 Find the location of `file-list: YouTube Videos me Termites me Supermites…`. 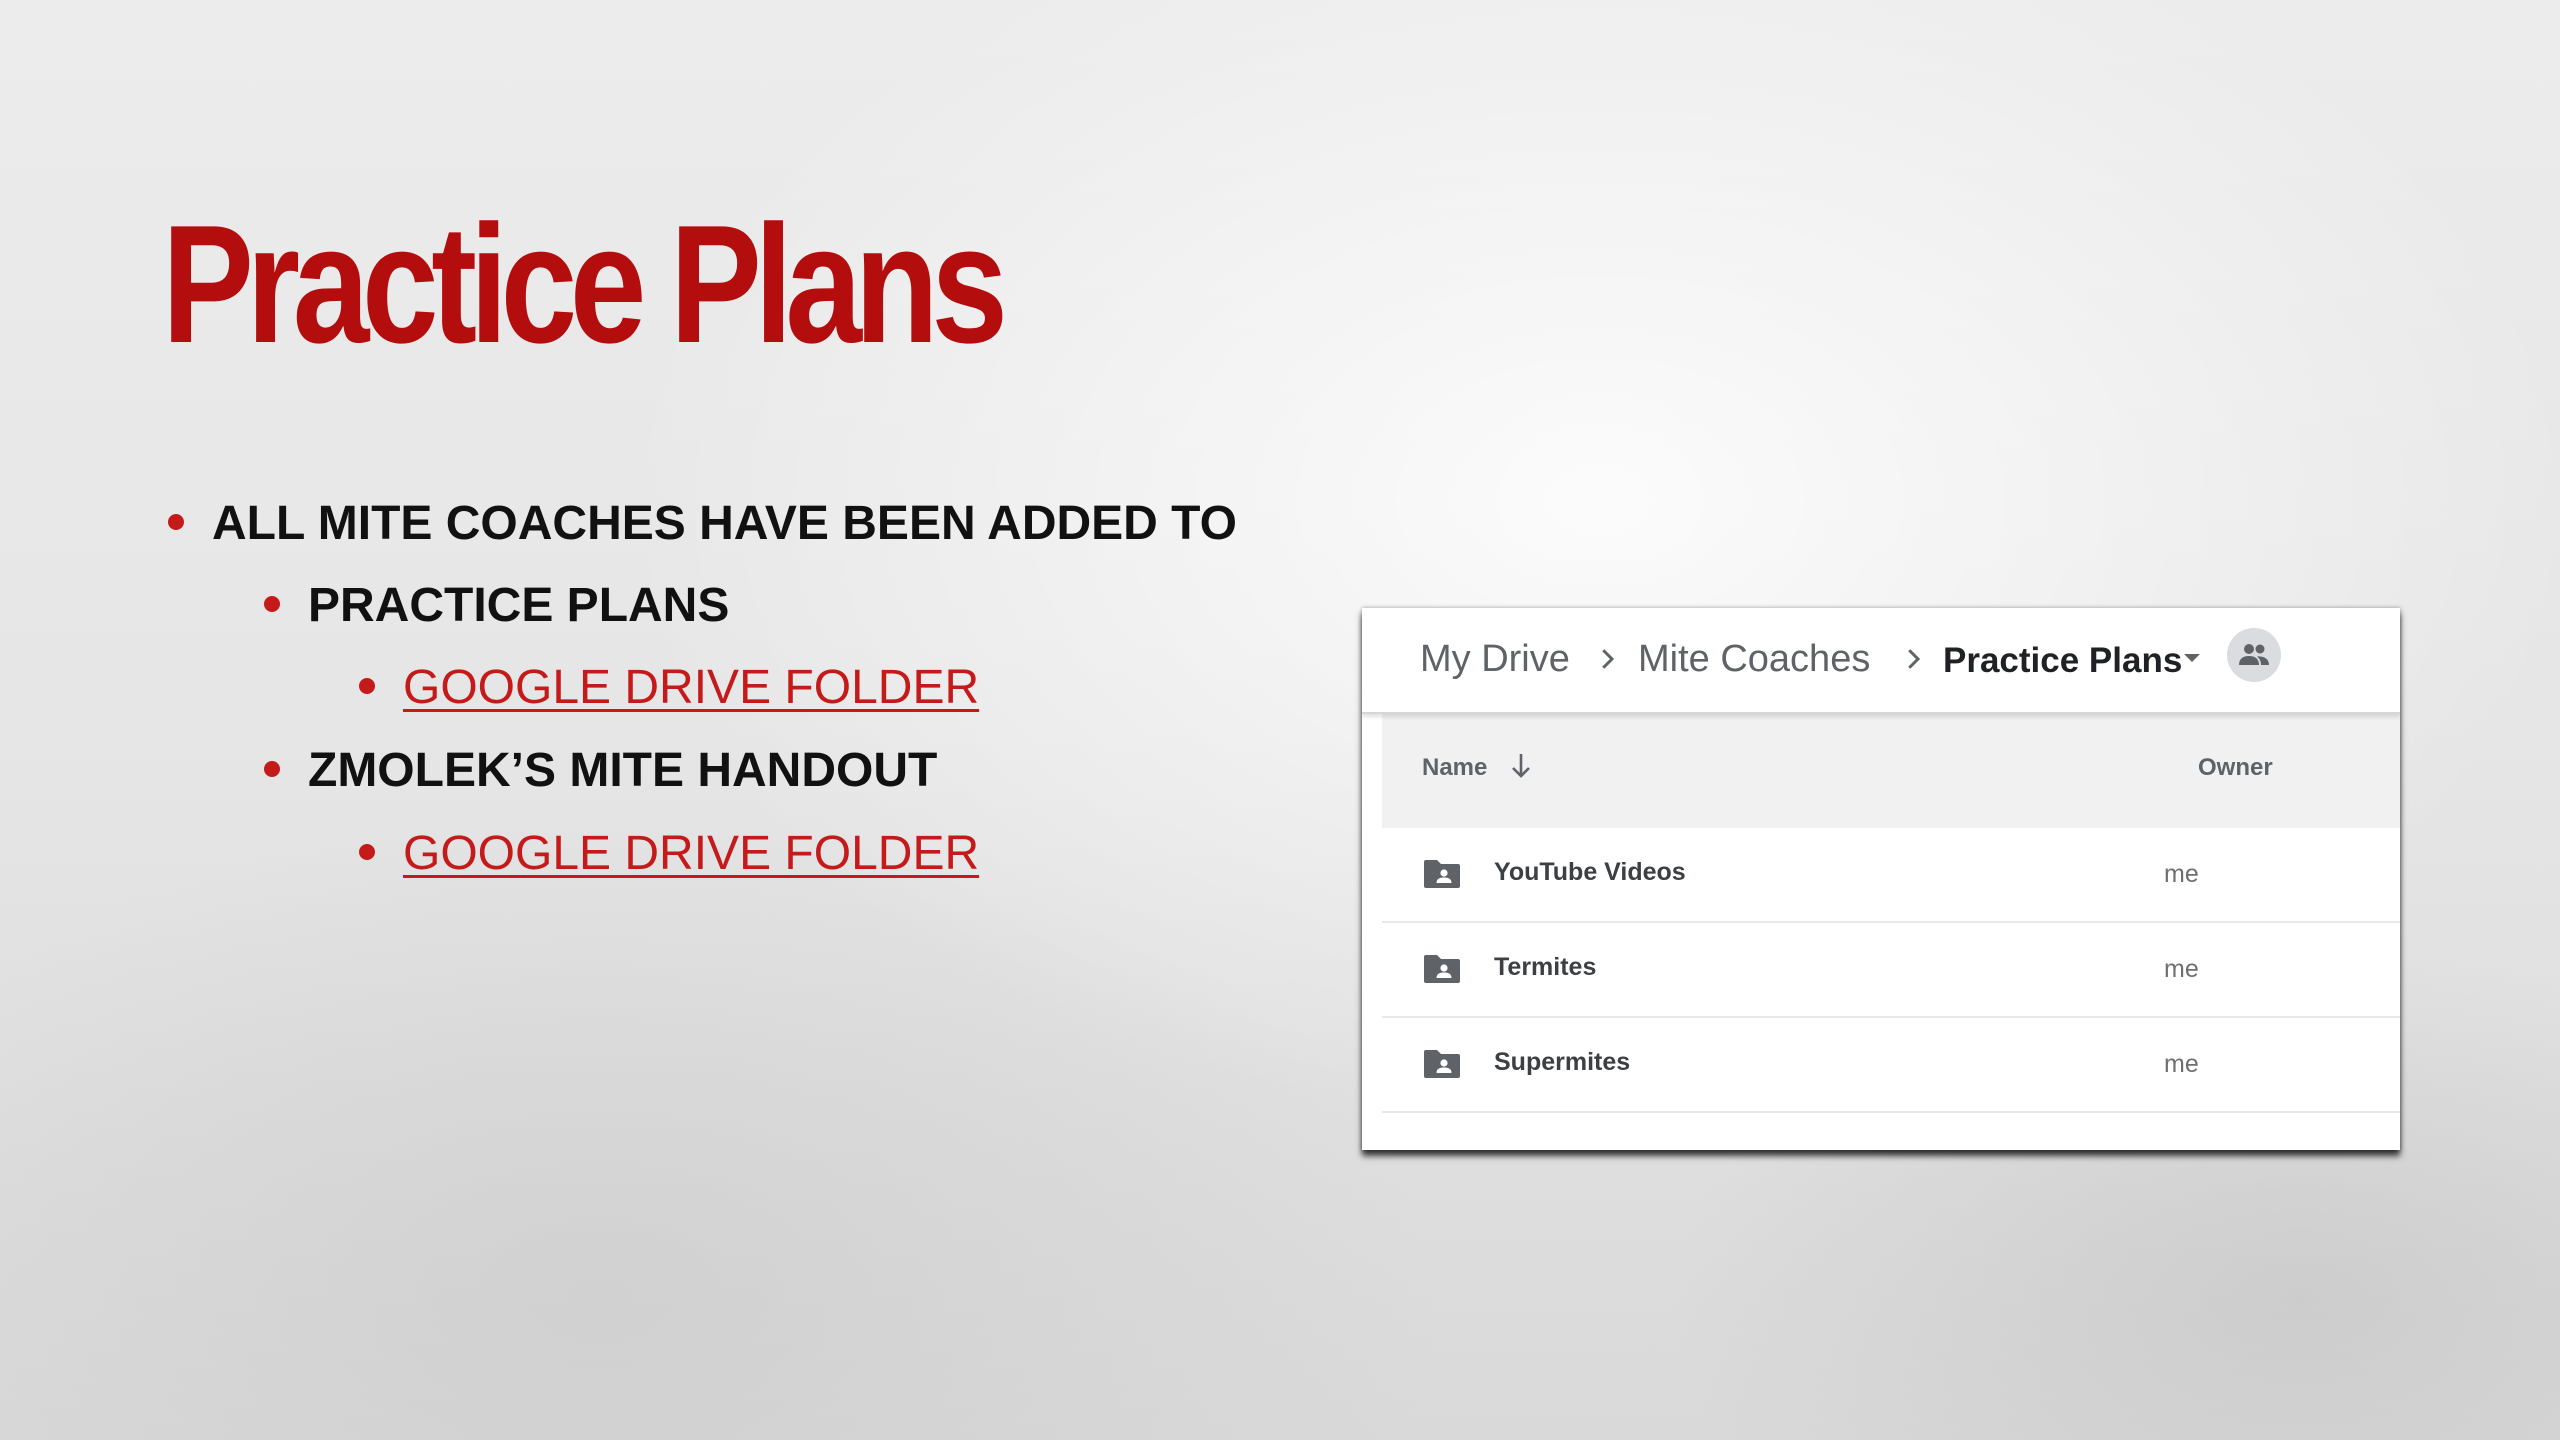

file-list: YouTube Videos me Termites me Supermites… is located at coordinates (1891, 970).